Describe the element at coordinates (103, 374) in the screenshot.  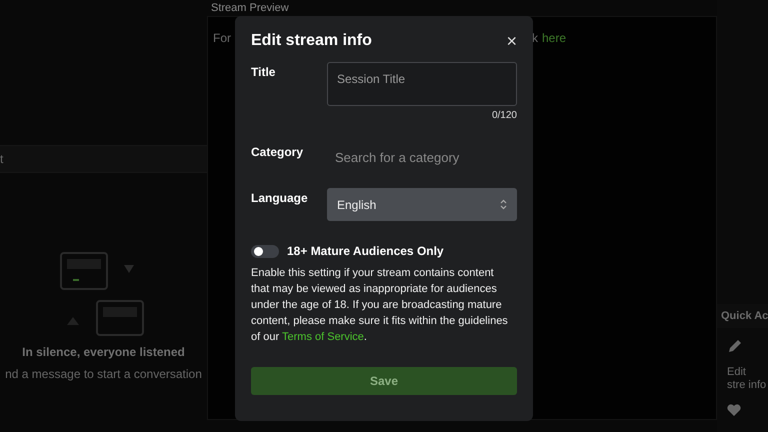
I see `empty-chat-hint: nd a message to start a conversation` at that location.